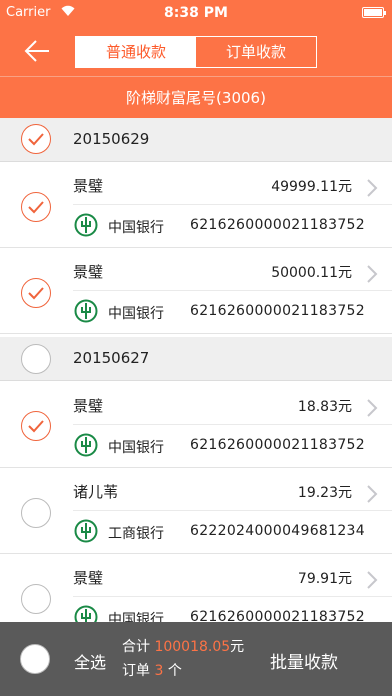  Describe the element at coordinates (256, 52) in the screenshot. I see `tab-order-collection: 订单收款` at that location.